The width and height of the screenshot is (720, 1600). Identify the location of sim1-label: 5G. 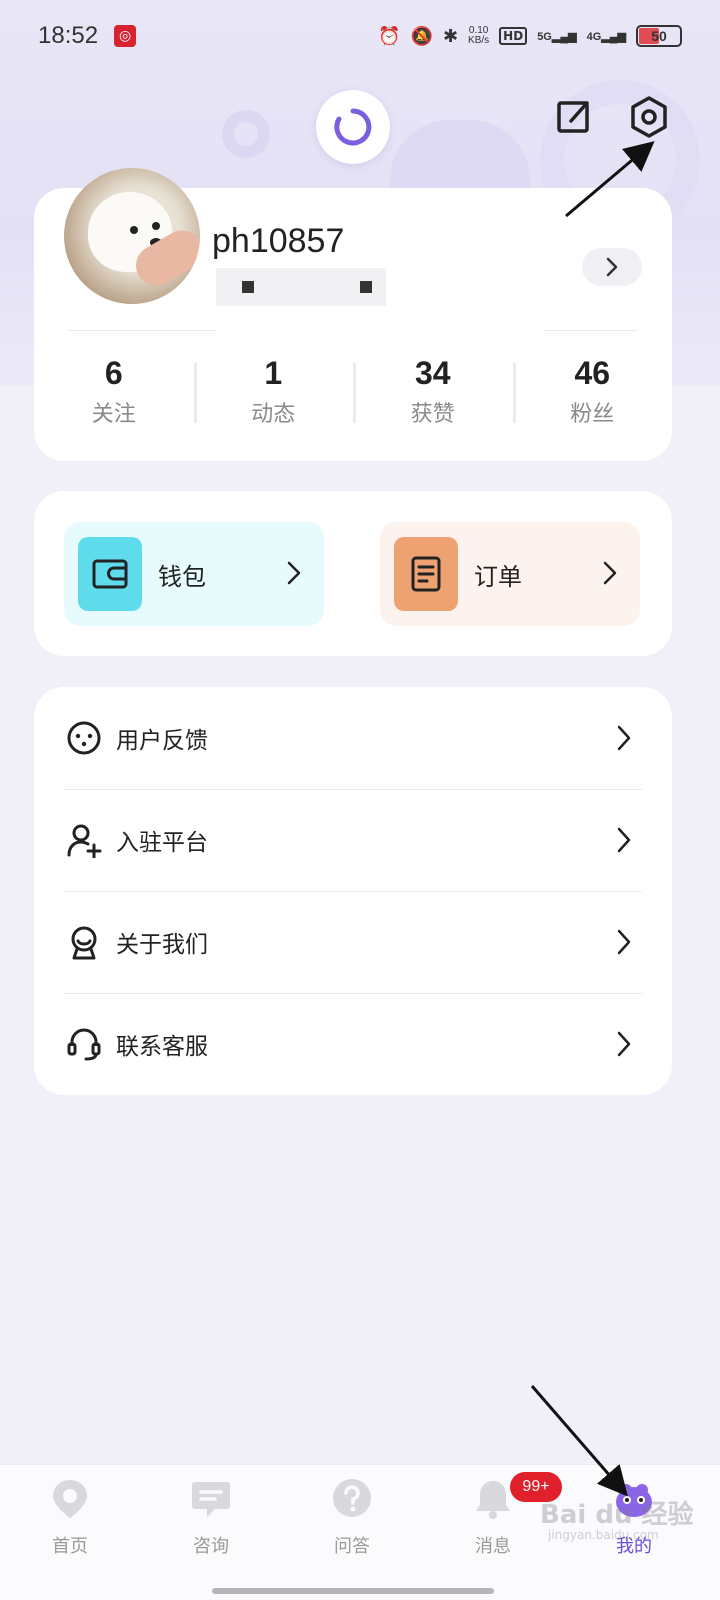
(544, 36).